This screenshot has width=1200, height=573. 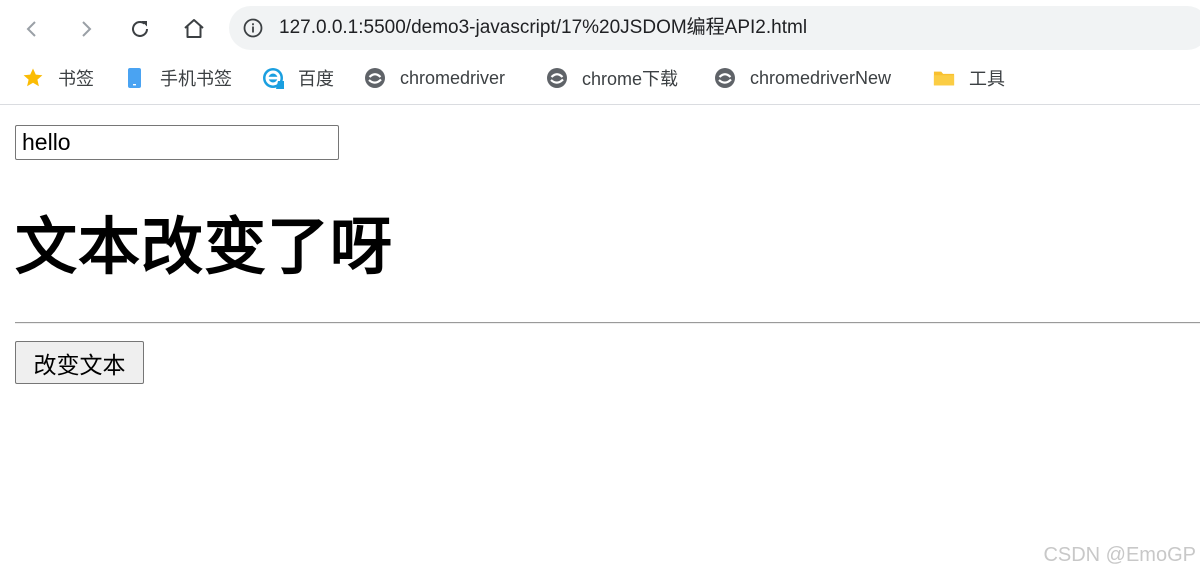 What do you see at coordinates (76, 79) in the screenshot?
I see `bookmark-label: 书签` at bounding box center [76, 79].